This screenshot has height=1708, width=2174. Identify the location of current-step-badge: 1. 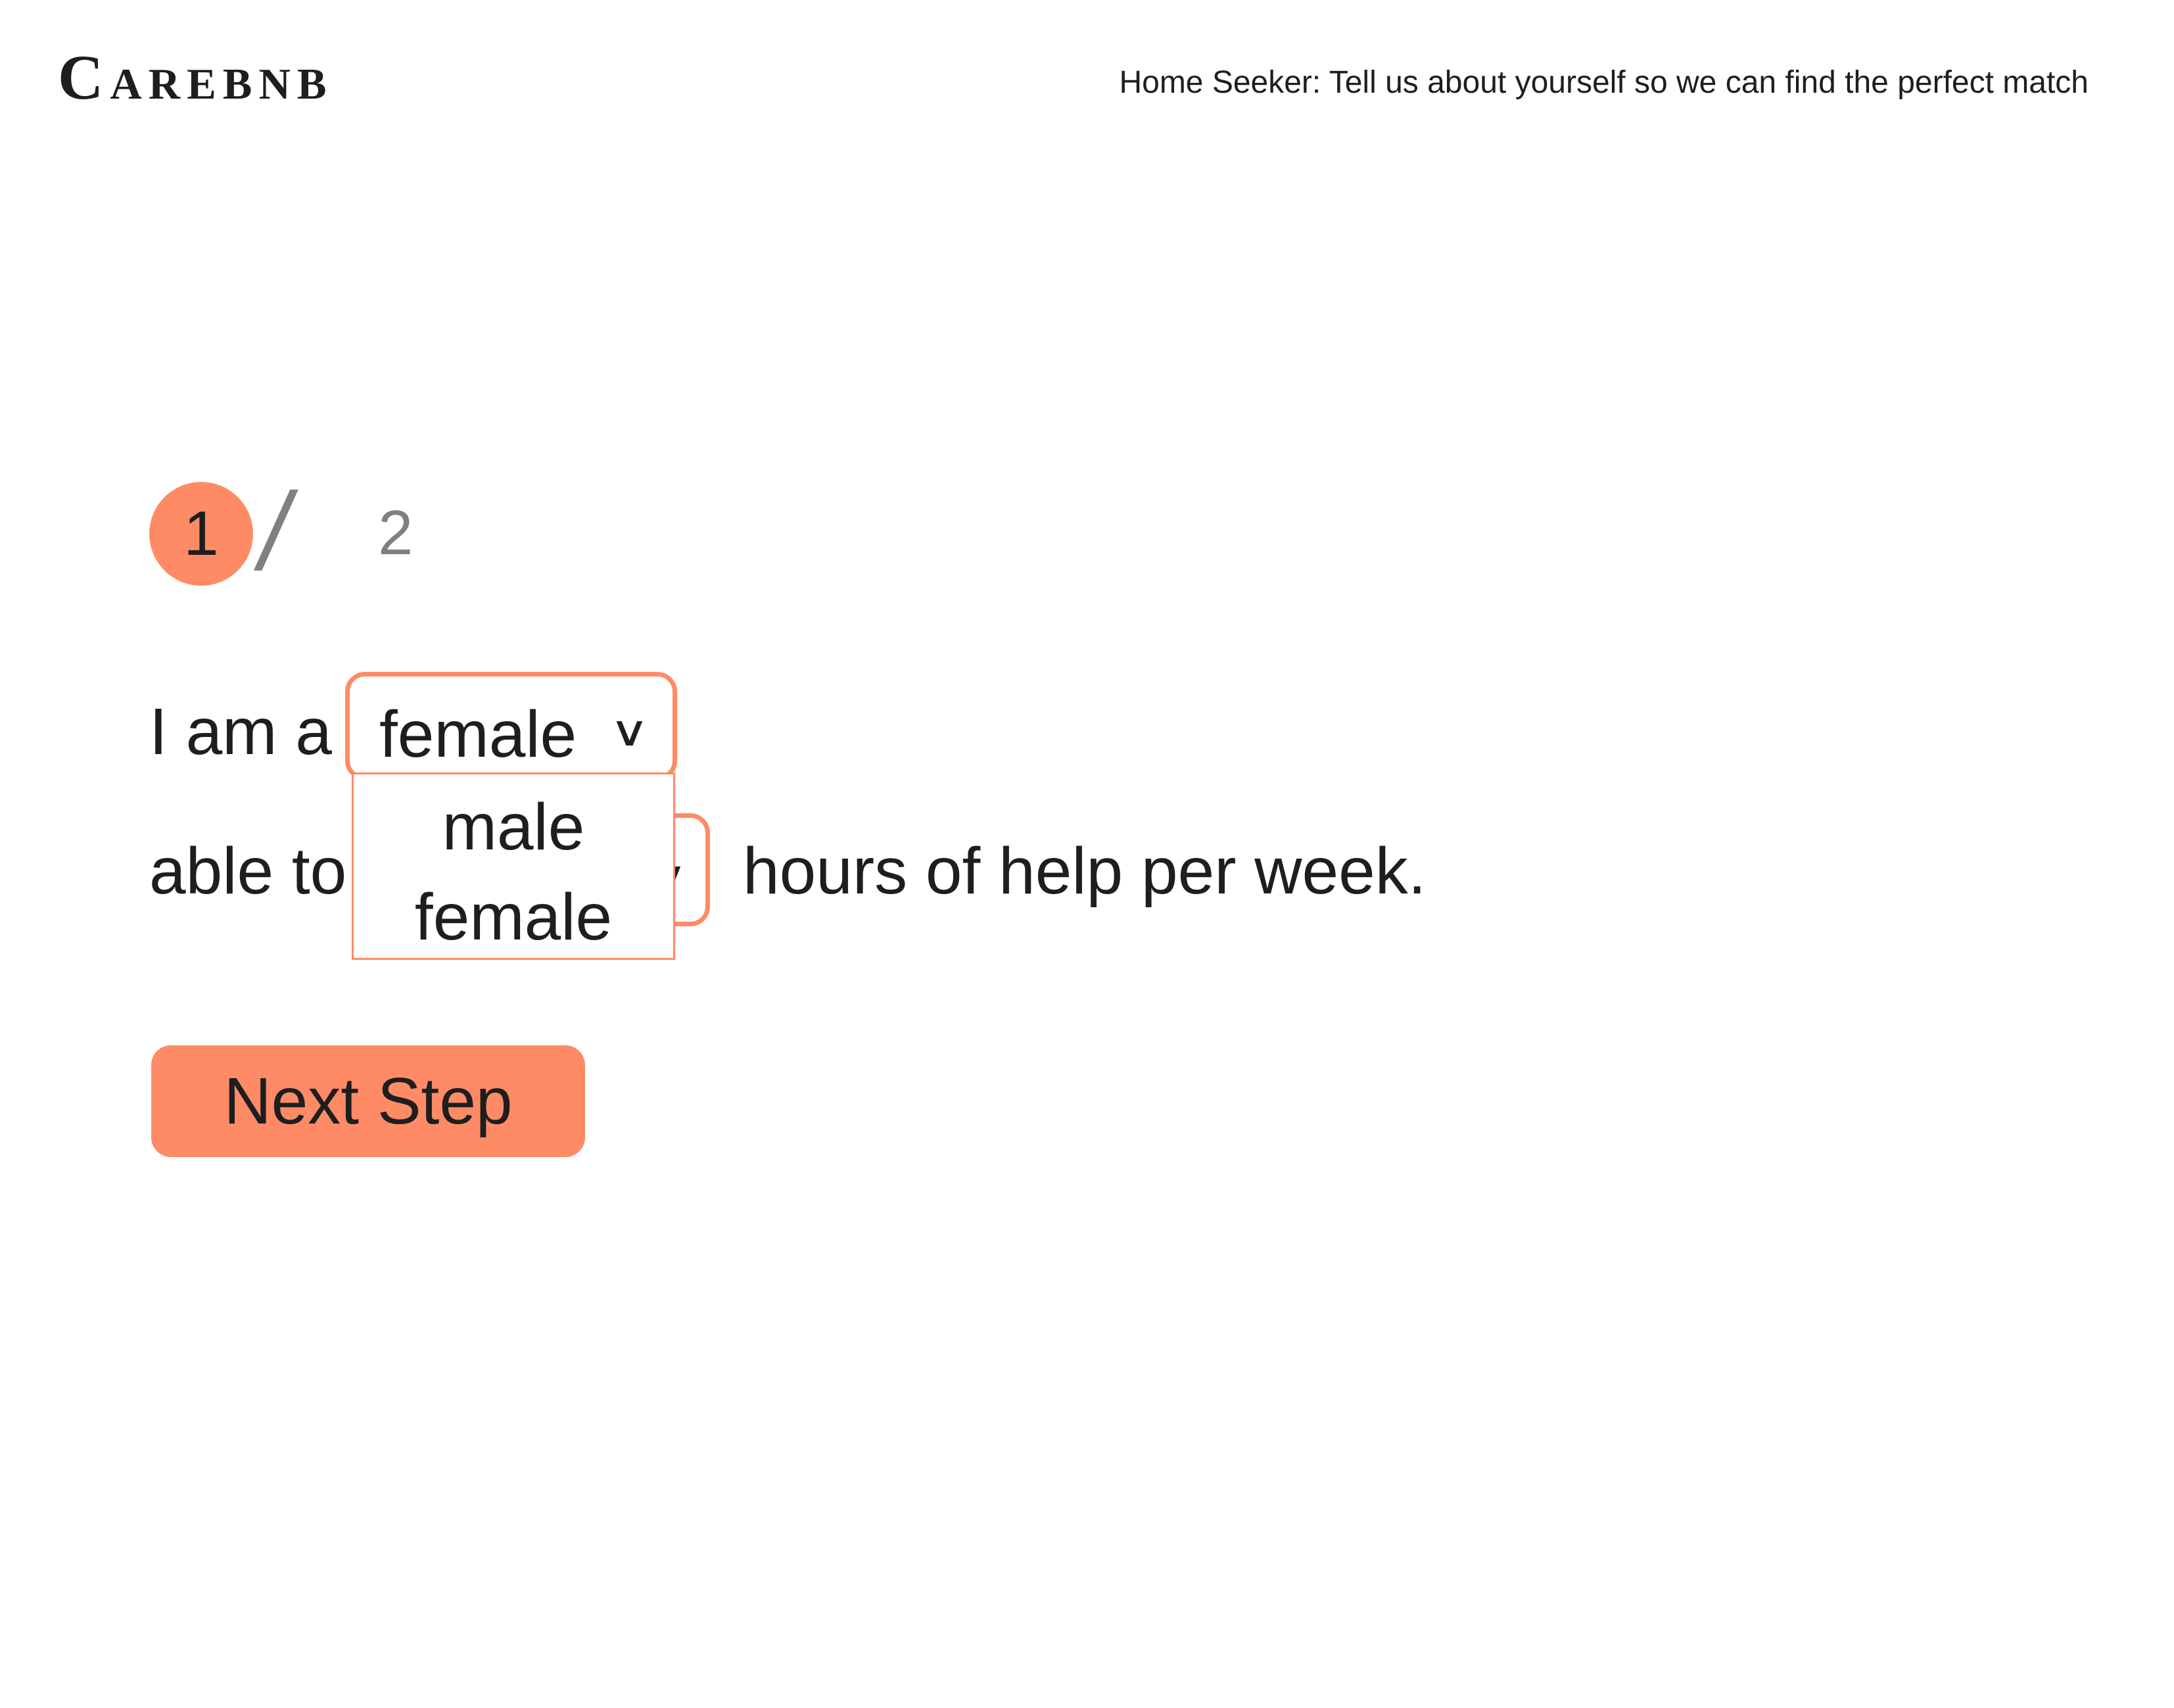
(201, 534).